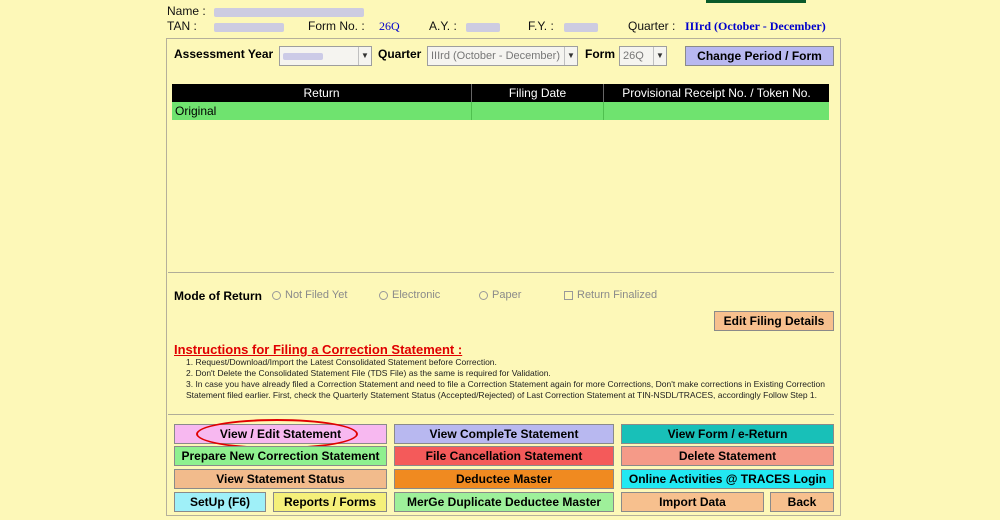 The height and width of the screenshot is (520, 1000). I want to click on form-select: 26Q ▼, so click(643, 56).